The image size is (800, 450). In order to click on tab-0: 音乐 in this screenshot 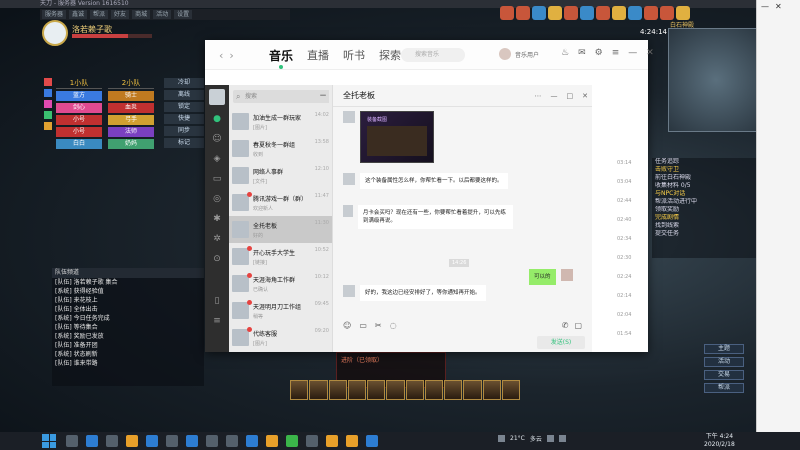, I will do `click(281, 58)`.